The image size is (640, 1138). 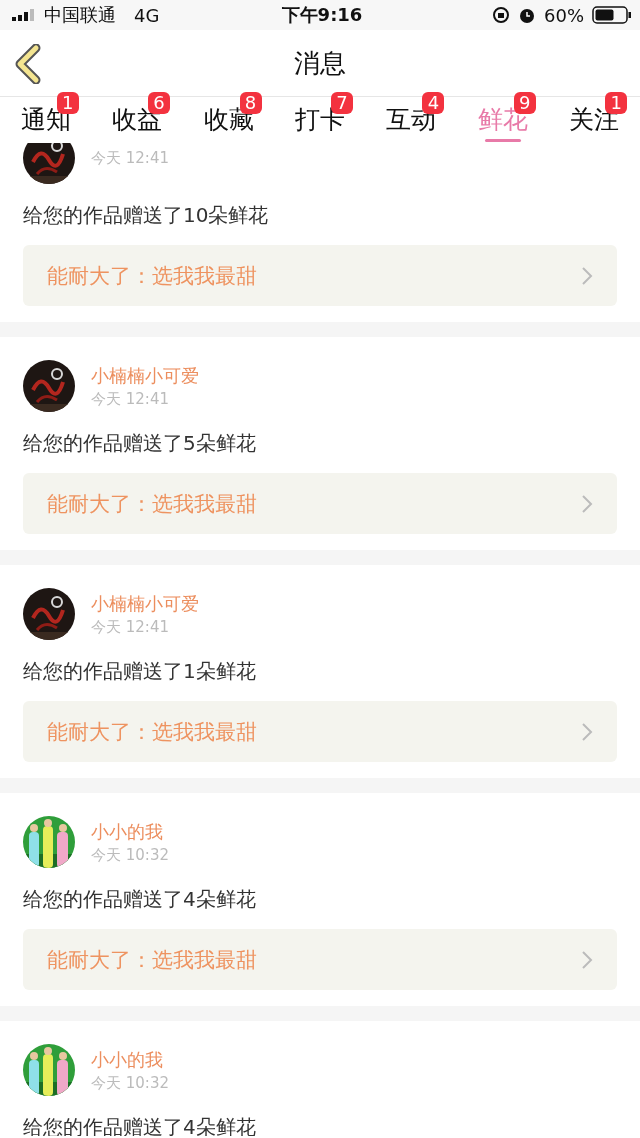 I want to click on unread-badge: 4, so click(x=433, y=103).